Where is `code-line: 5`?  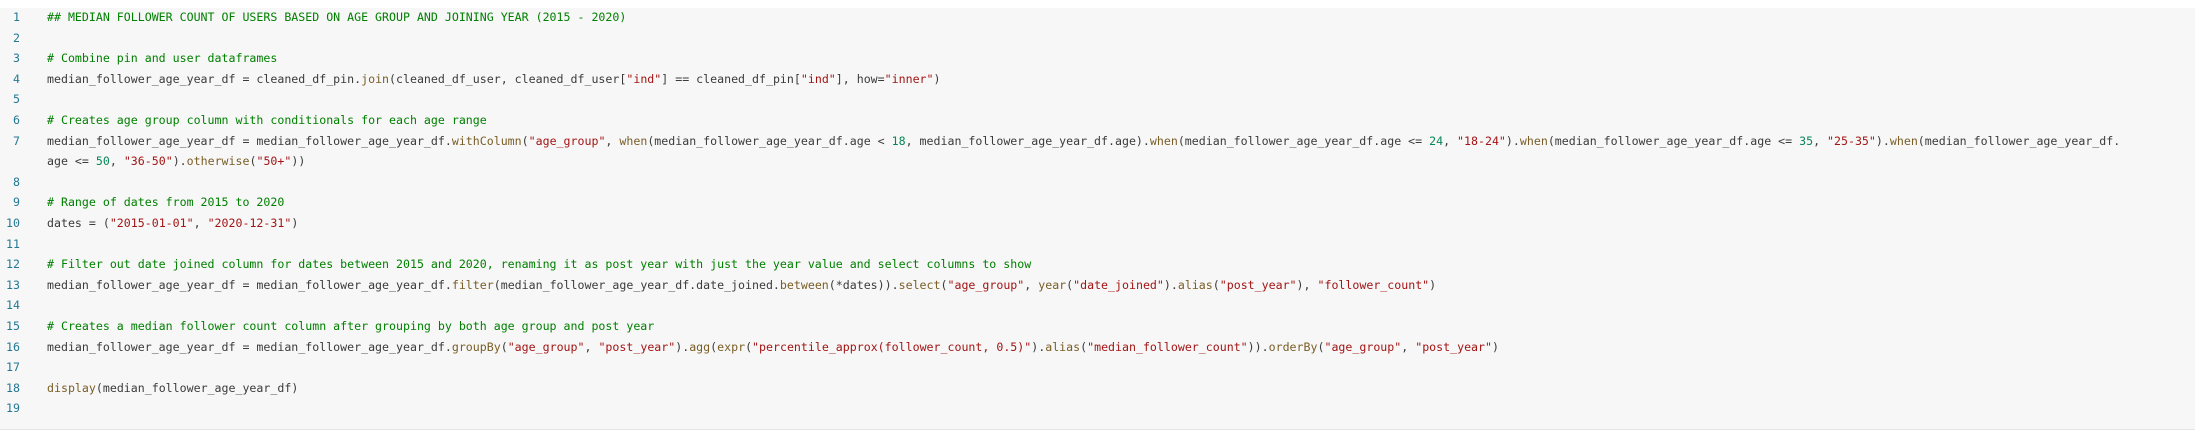 code-line: 5 is located at coordinates (1097, 99).